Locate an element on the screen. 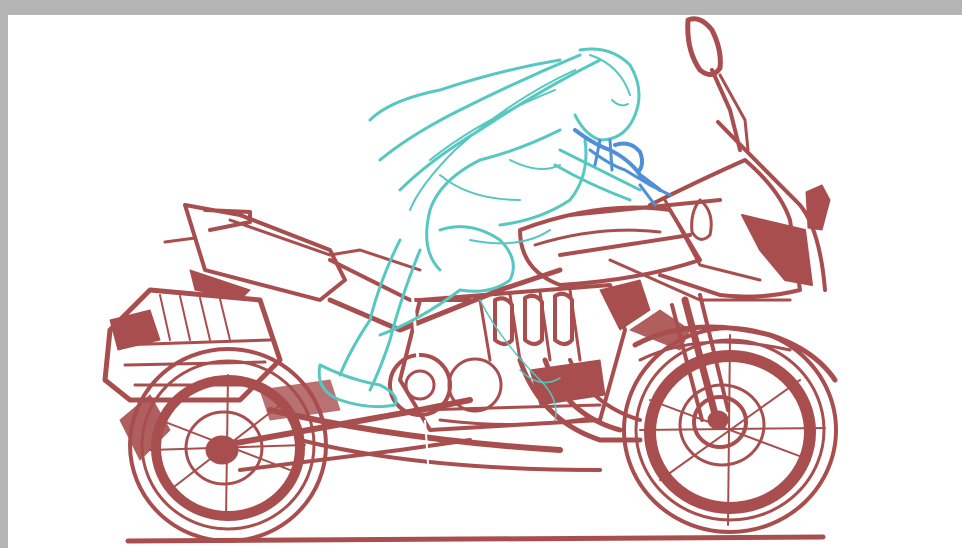  mirror is located at coordinates (717, 84).